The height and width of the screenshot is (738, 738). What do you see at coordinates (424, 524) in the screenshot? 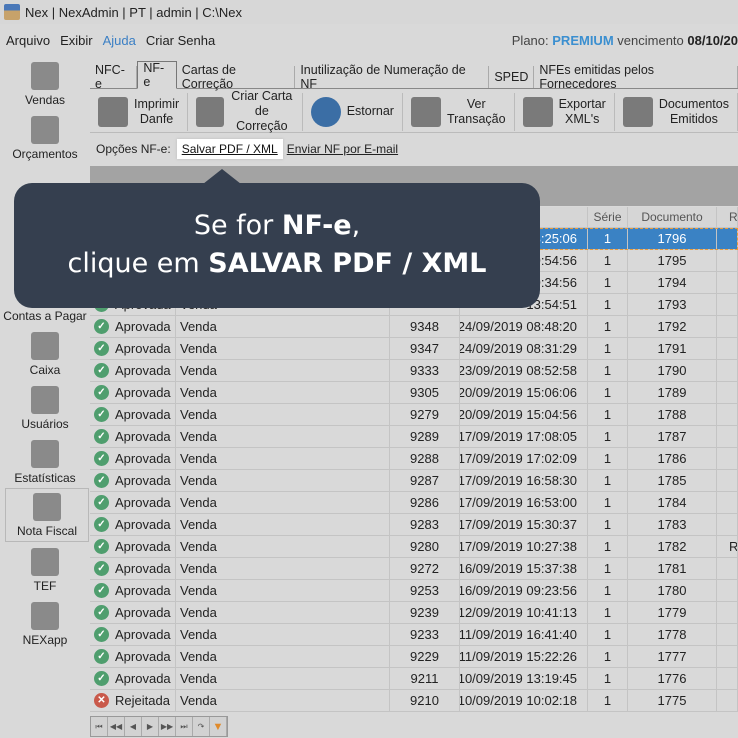
I see `cell-text: 9283` at bounding box center [424, 524].